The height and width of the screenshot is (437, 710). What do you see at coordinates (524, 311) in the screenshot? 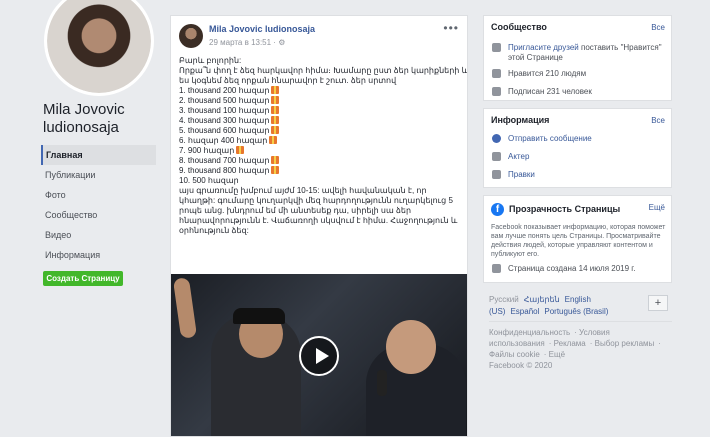
I see `language-link: Español` at bounding box center [524, 311].